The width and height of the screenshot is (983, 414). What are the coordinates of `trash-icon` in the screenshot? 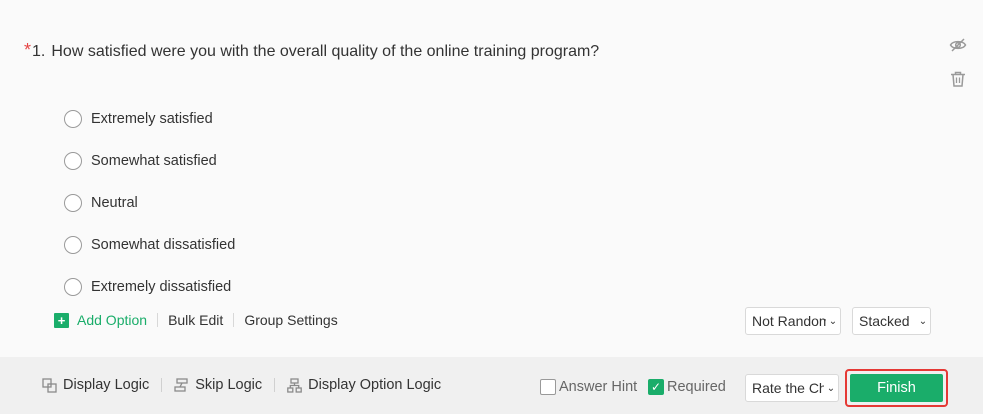 It's located at (958, 79).